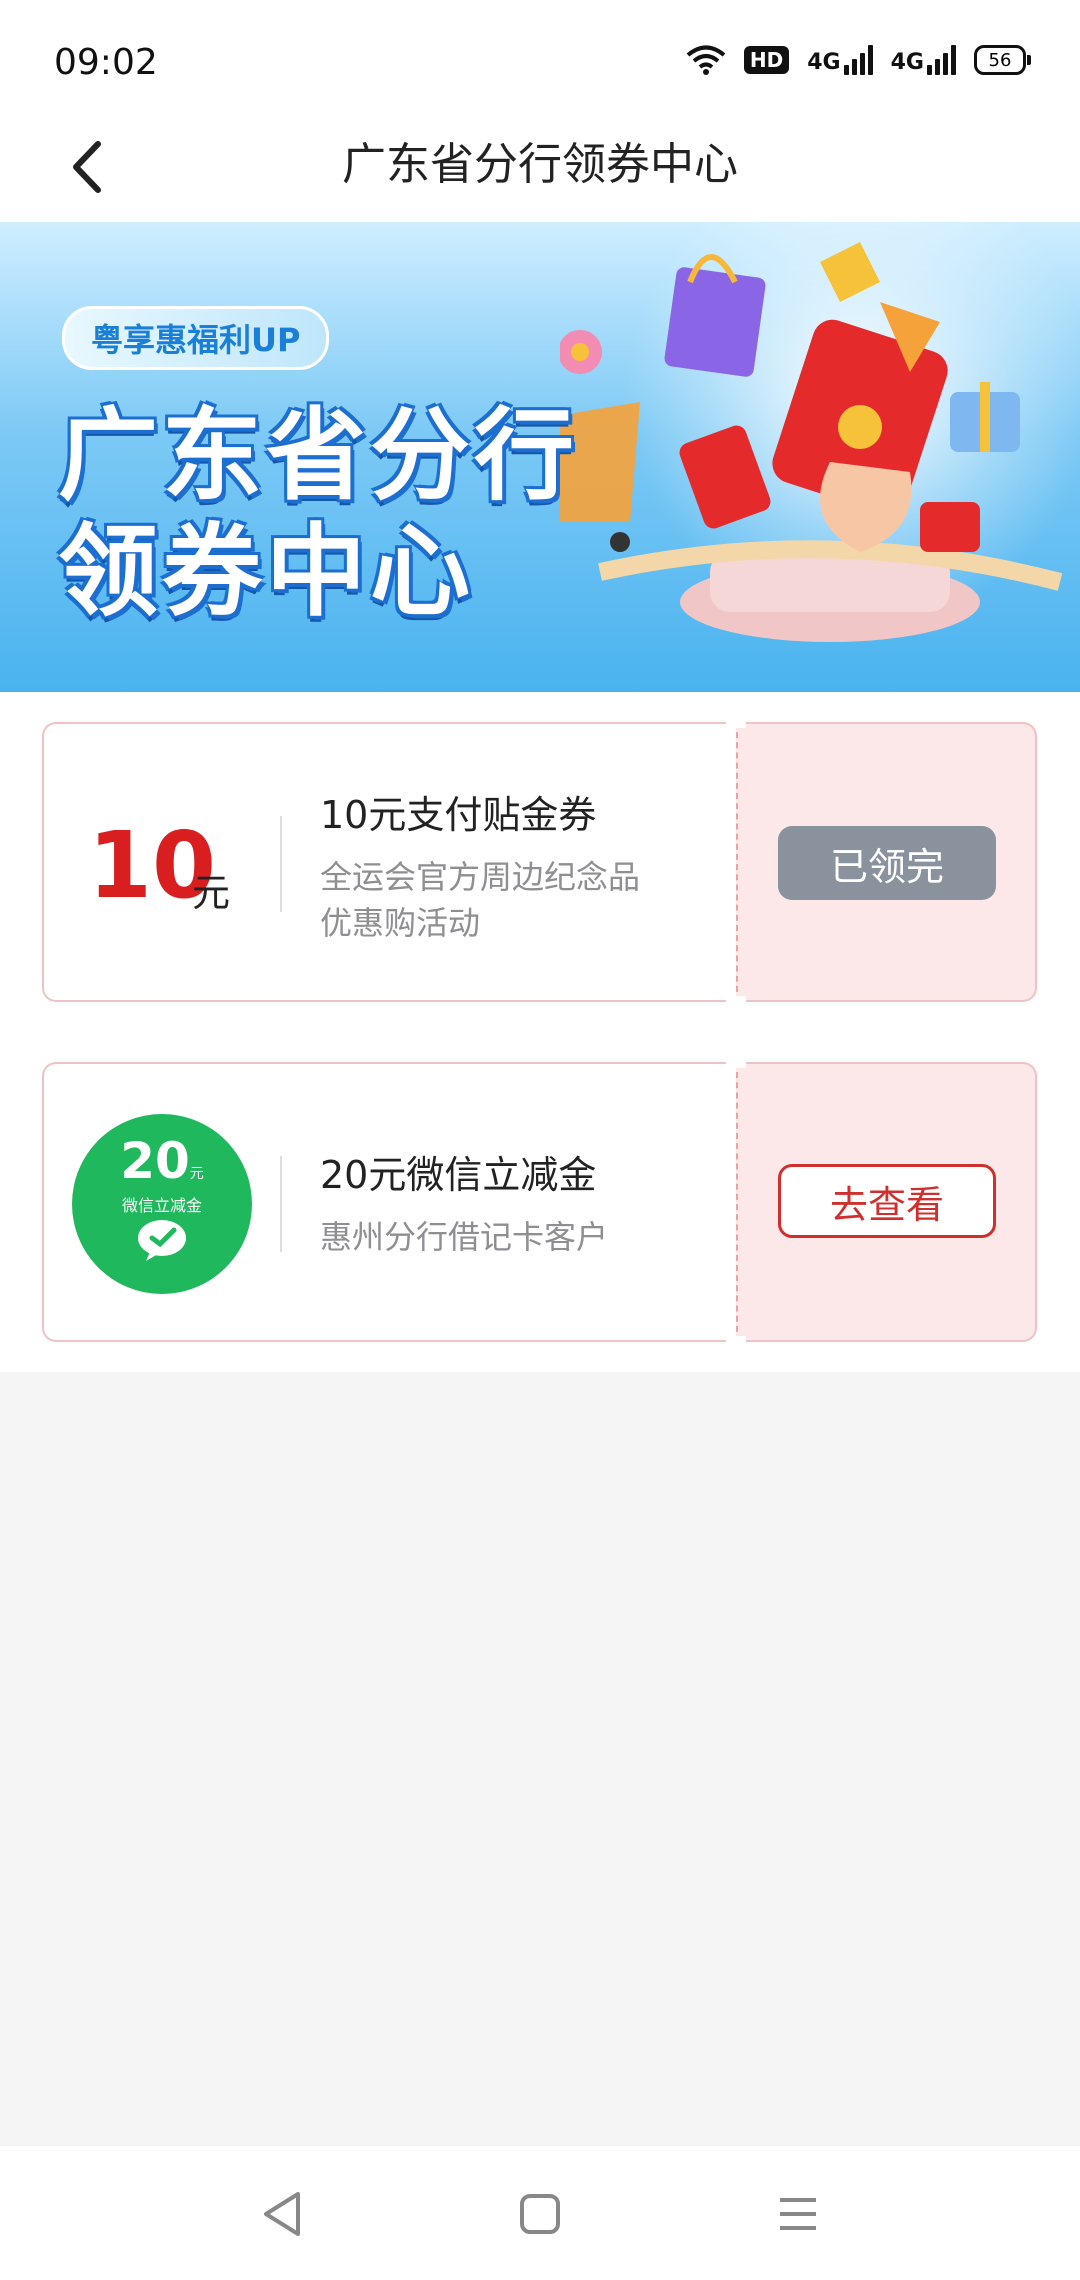 The width and height of the screenshot is (1080, 2280). I want to click on coupon-action: 已领完, so click(886, 862).